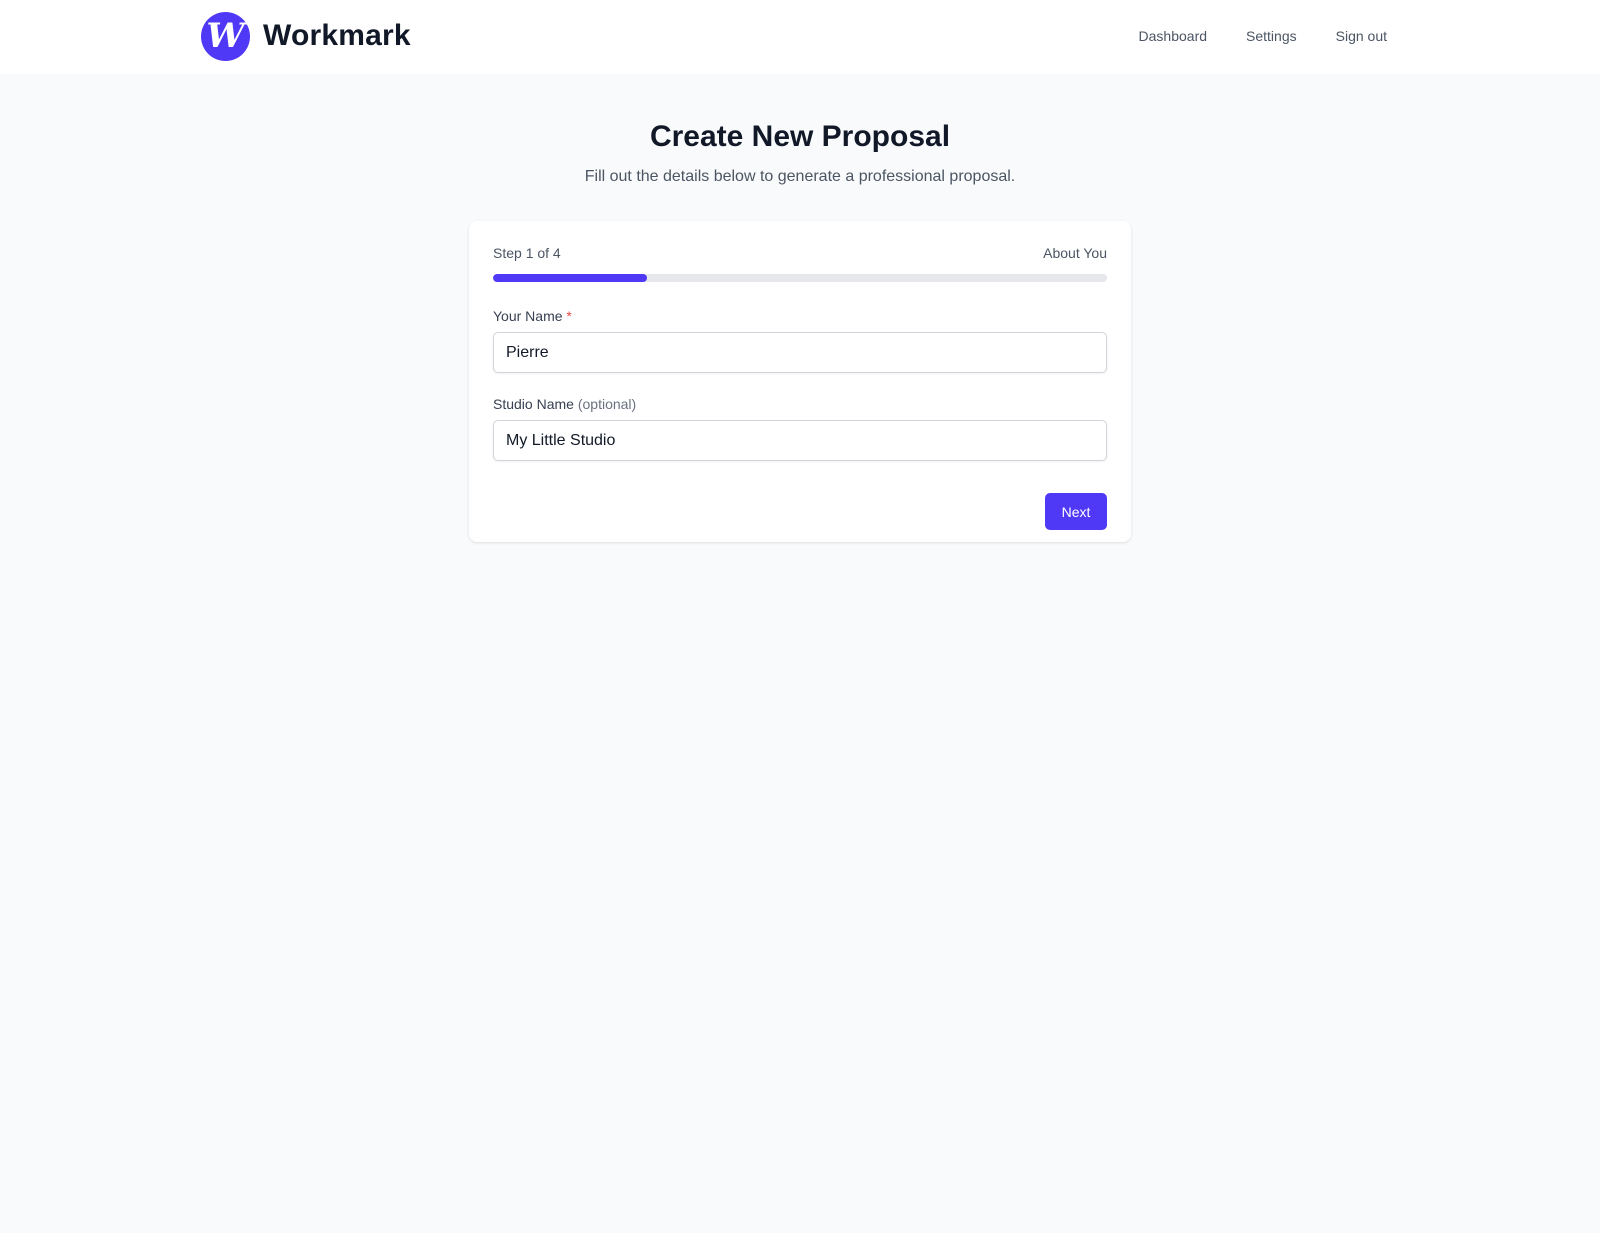 The width and height of the screenshot is (1600, 1233). Describe the element at coordinates (337, 35) in the screenshot. I see `brand-name: Workmark` at that location.